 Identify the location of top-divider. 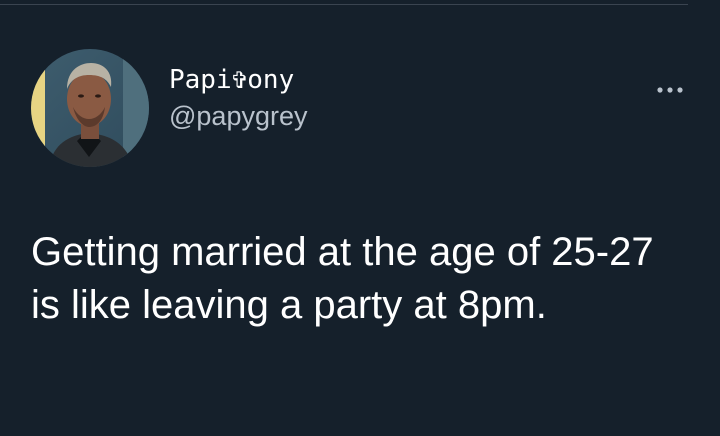
(344, 4).